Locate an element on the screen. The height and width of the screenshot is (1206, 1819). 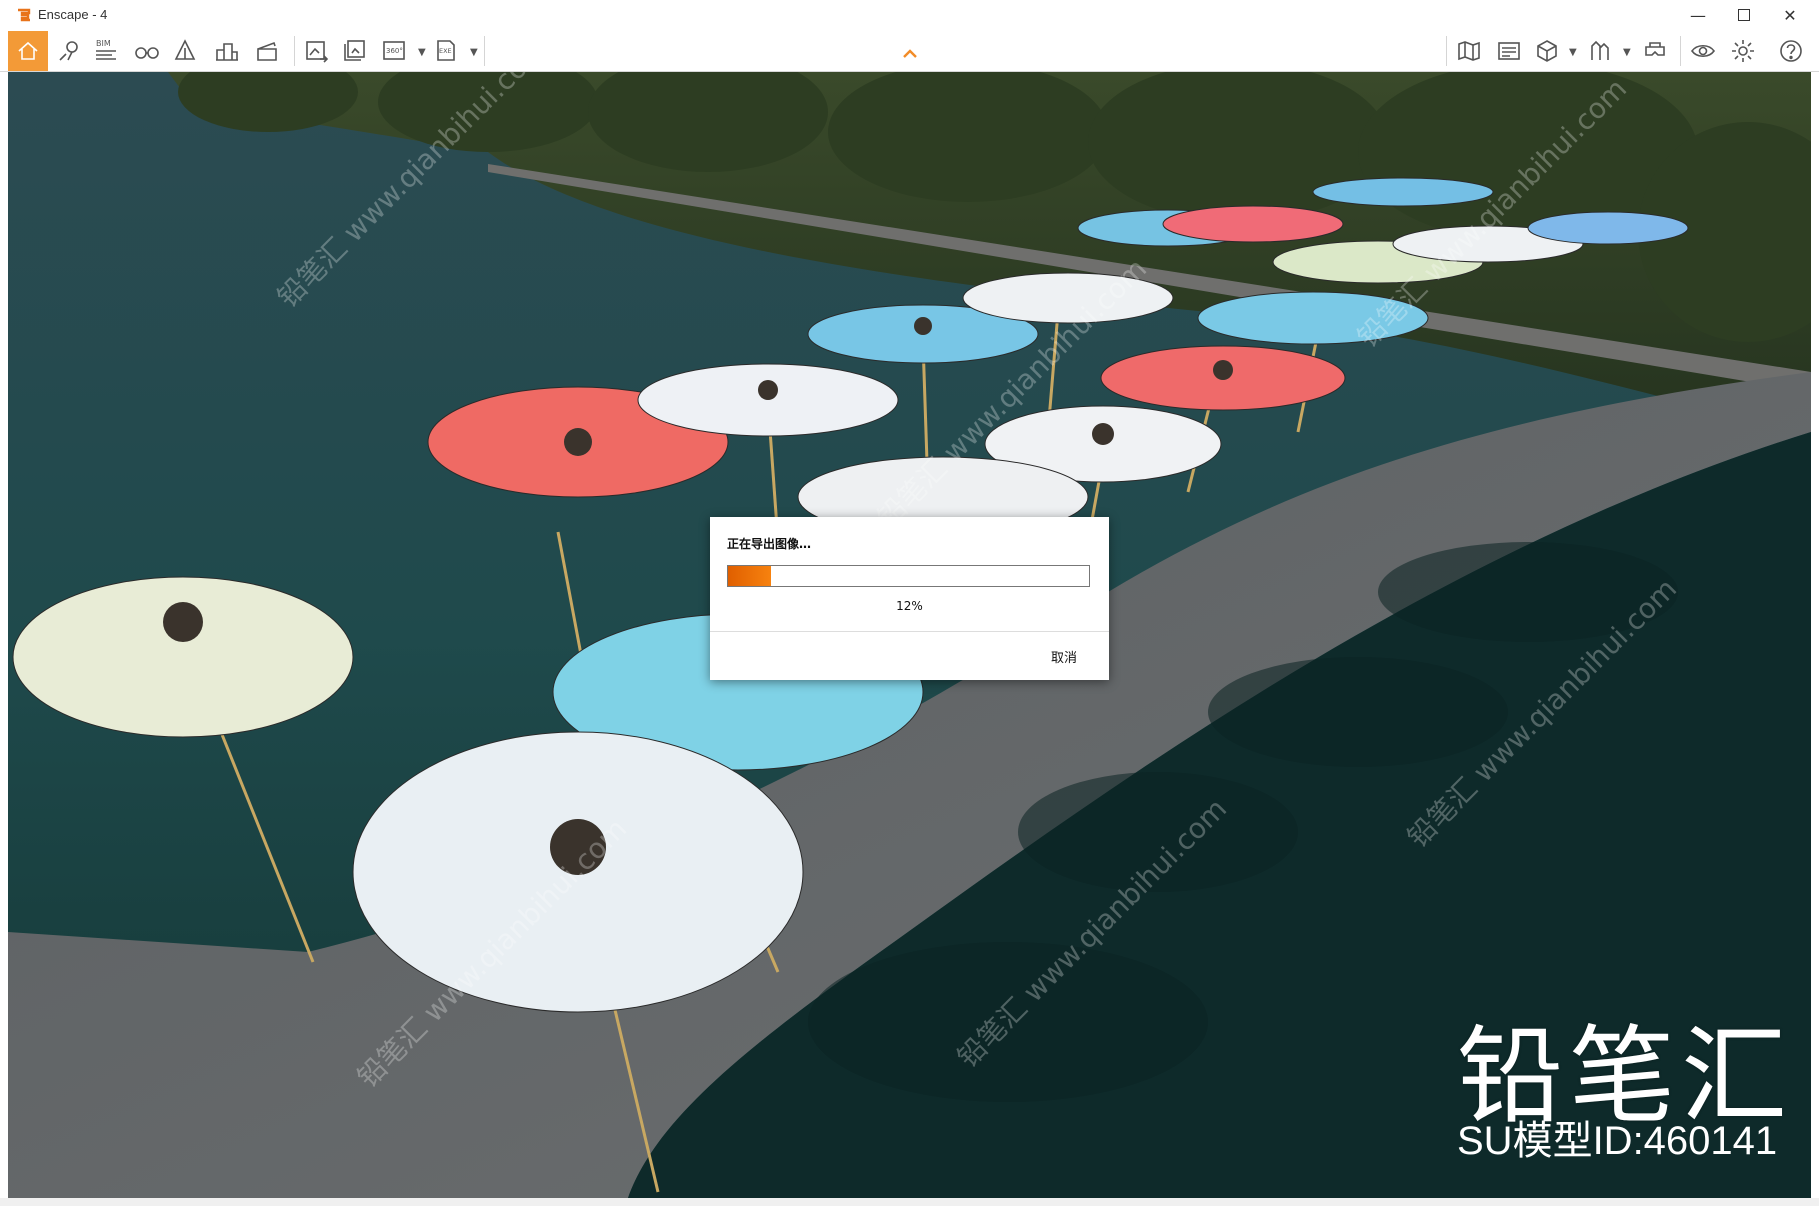
collaborative-annotations-button is located at coordinates (1601, 51).